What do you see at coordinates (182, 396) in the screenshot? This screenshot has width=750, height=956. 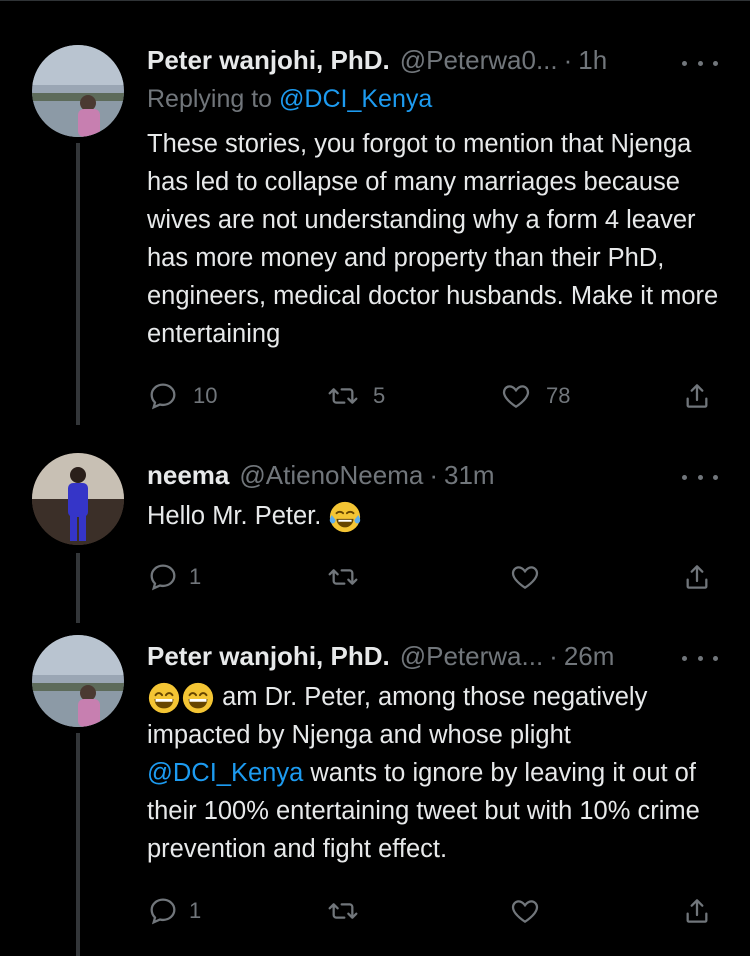 I see `reply-button: 10` at bounding box center [182, 396].